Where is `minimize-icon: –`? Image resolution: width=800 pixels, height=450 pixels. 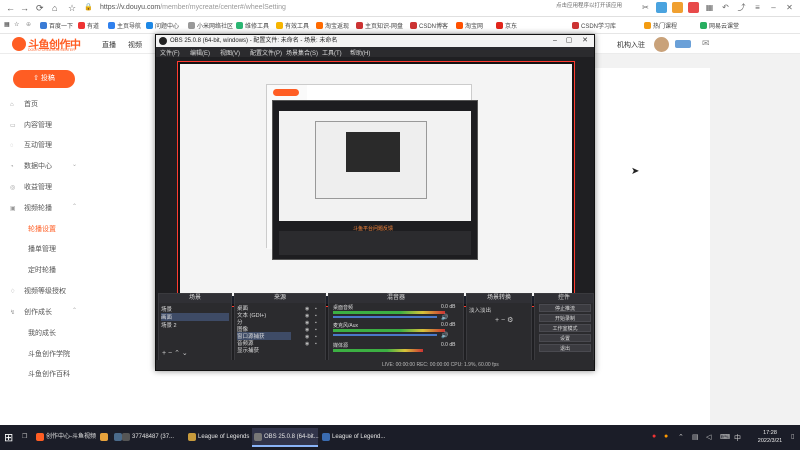 minimize-icon: – is located at coordinates (773, 7).